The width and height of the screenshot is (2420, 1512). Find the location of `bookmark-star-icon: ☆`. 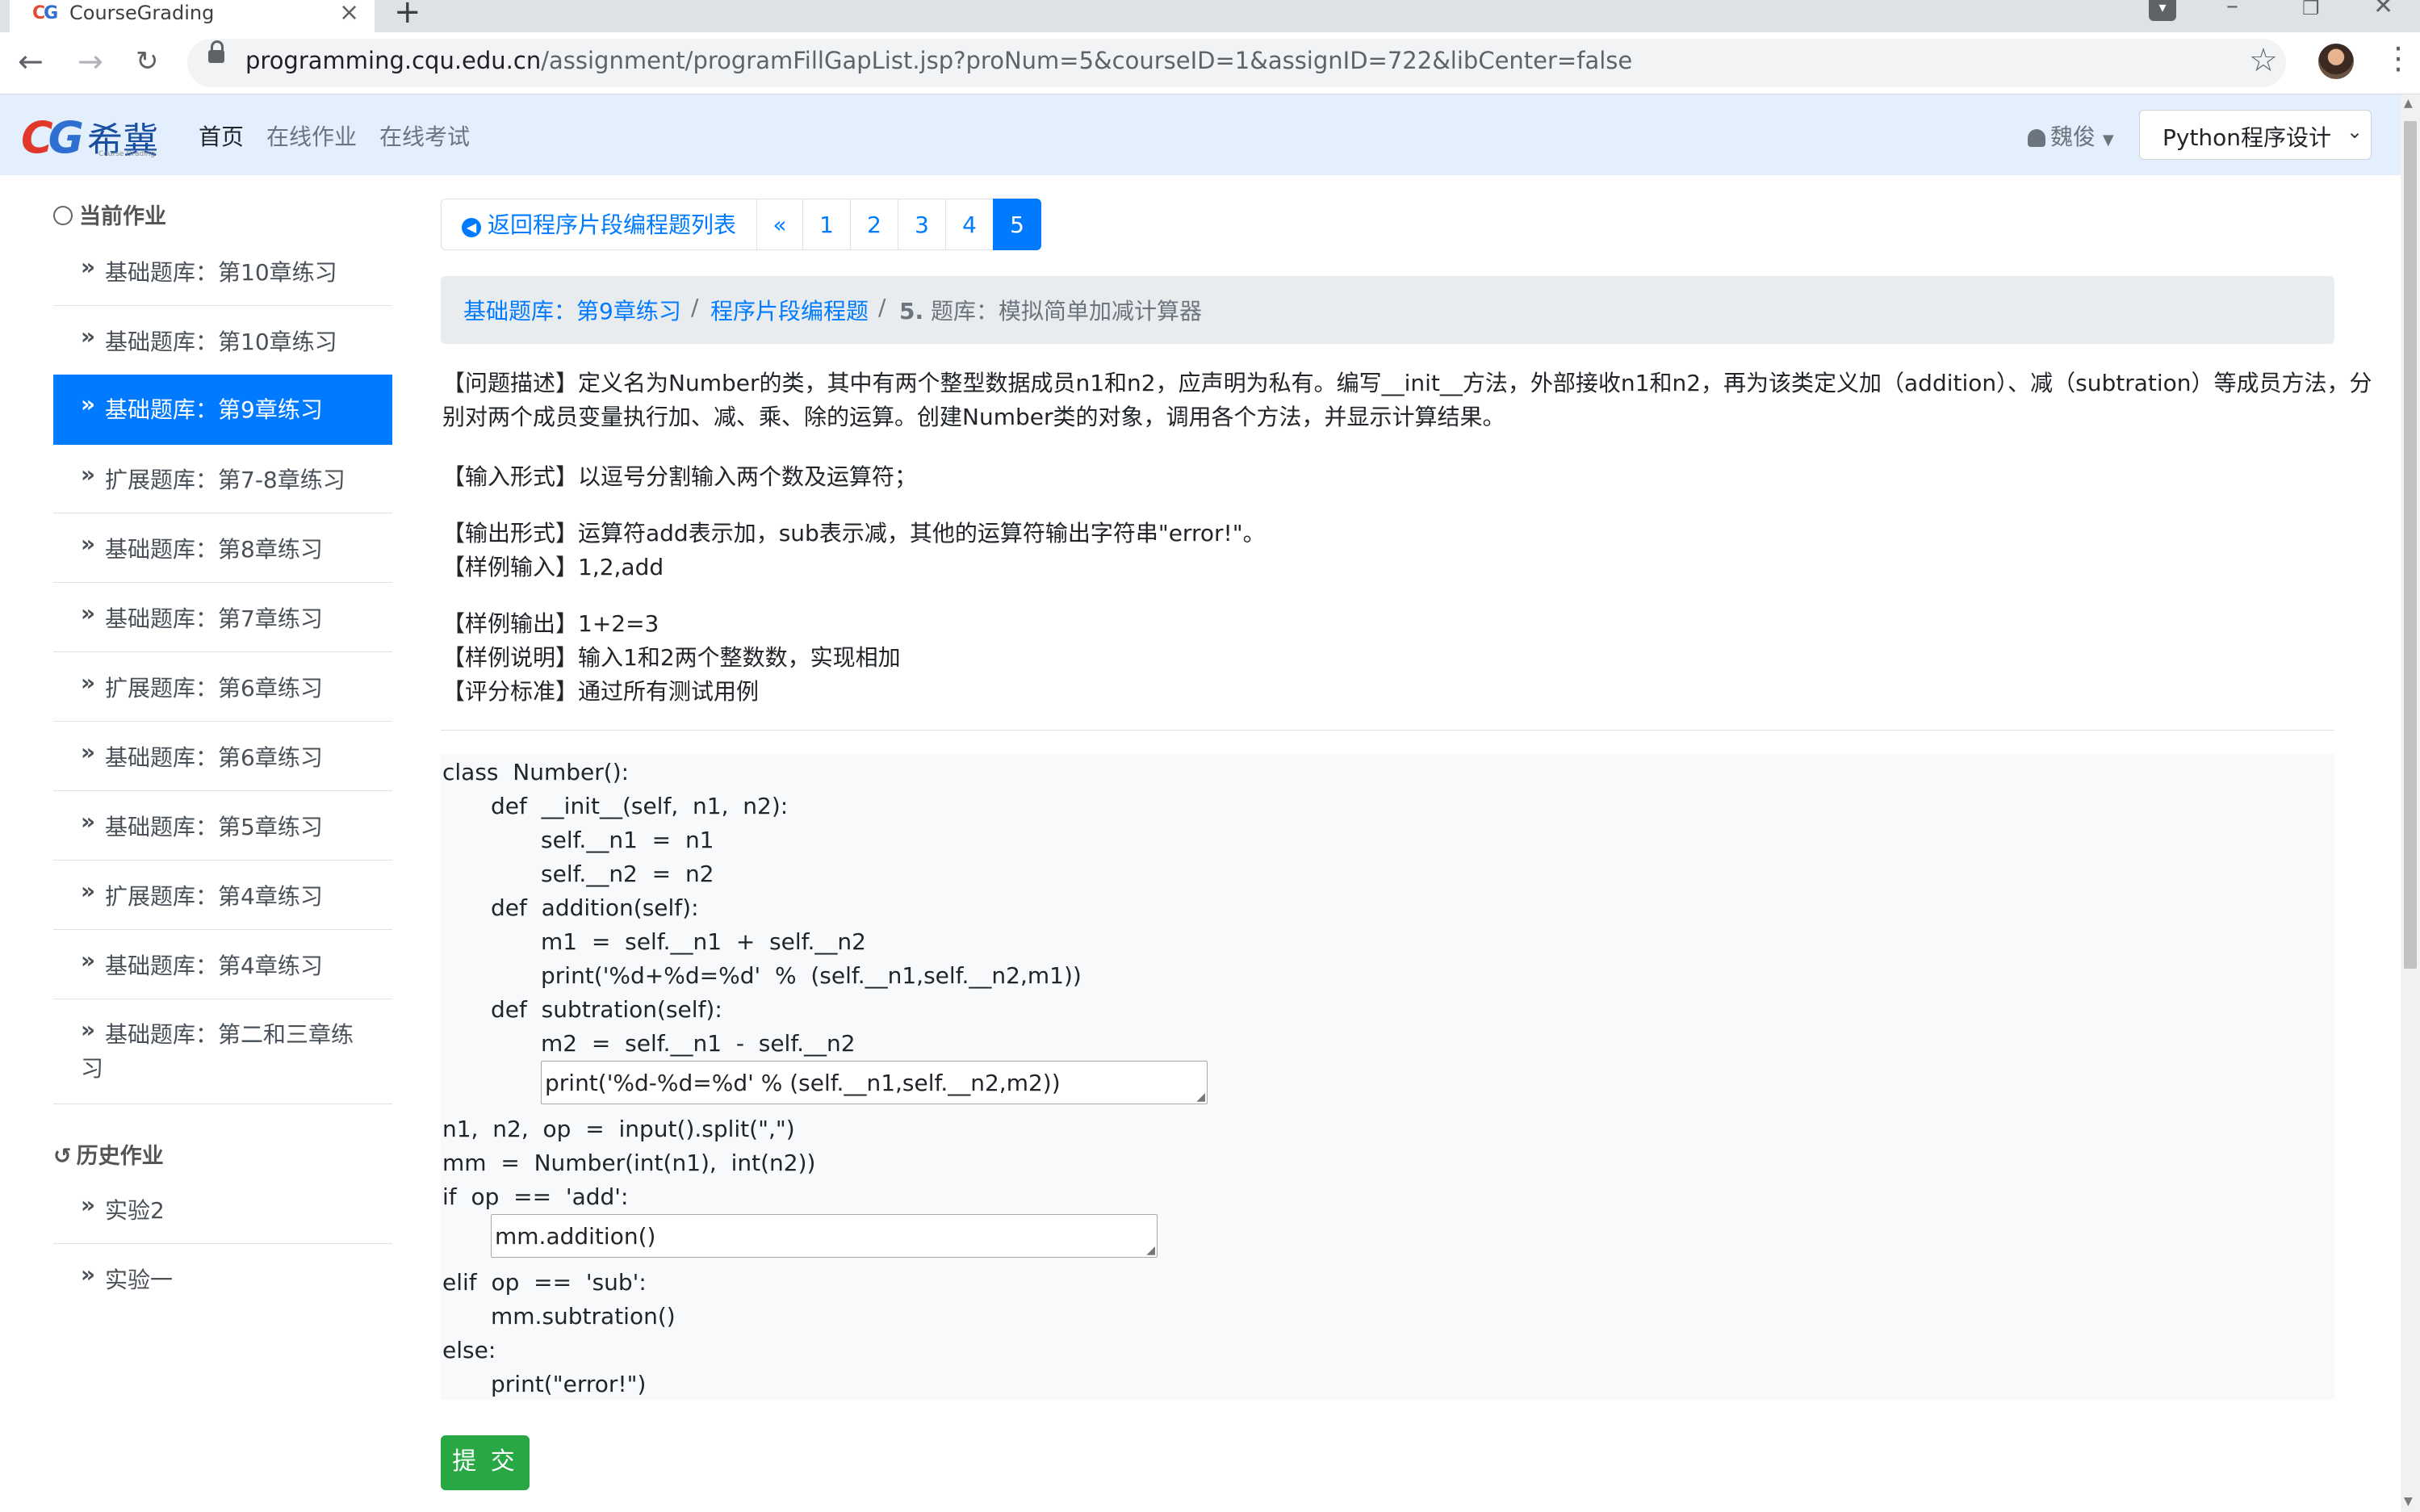

bookmark-star-icon: ☆ is located at coordinates (2263, 60).